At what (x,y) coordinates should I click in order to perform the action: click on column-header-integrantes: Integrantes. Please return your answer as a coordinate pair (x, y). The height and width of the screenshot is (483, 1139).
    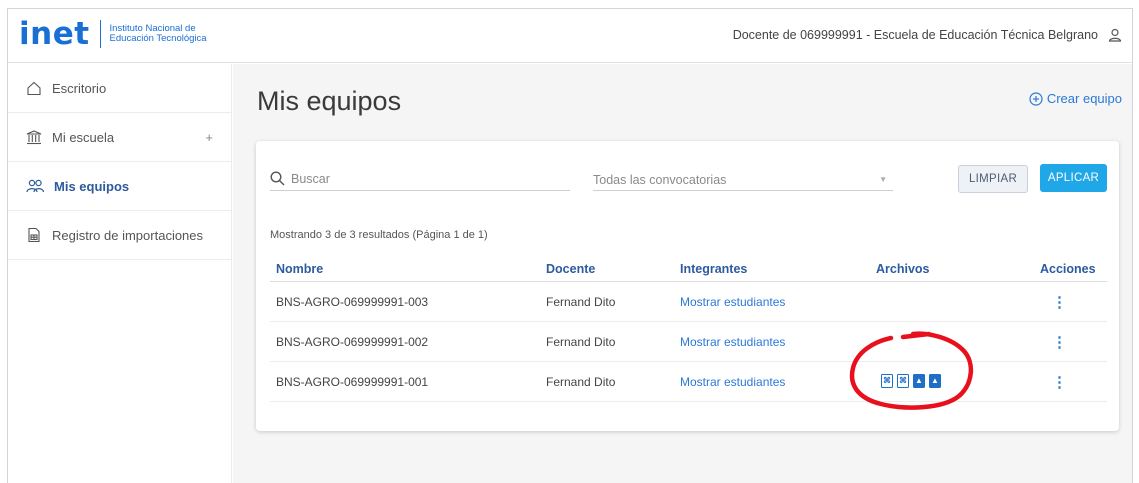
    Looking at the image, I should click on (714, 269).